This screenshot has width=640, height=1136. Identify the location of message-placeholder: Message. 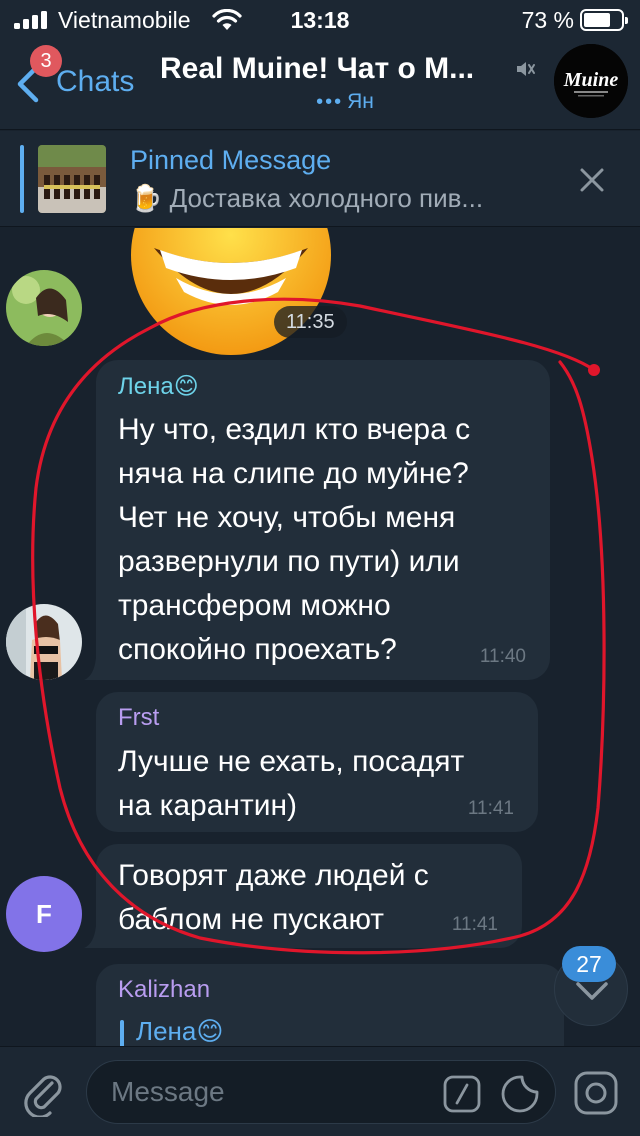
(168, 1091).